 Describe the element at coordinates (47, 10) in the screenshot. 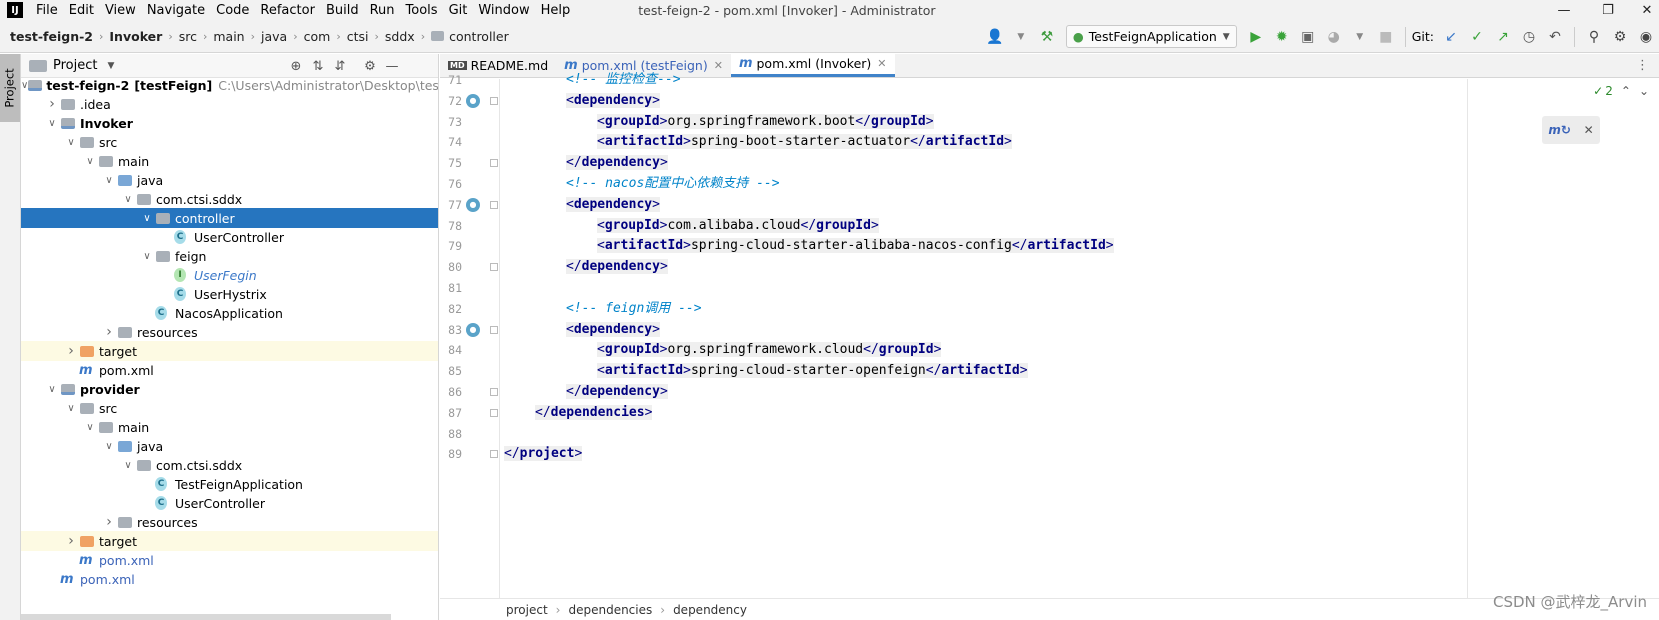

I see `menu-file: File` at that location.